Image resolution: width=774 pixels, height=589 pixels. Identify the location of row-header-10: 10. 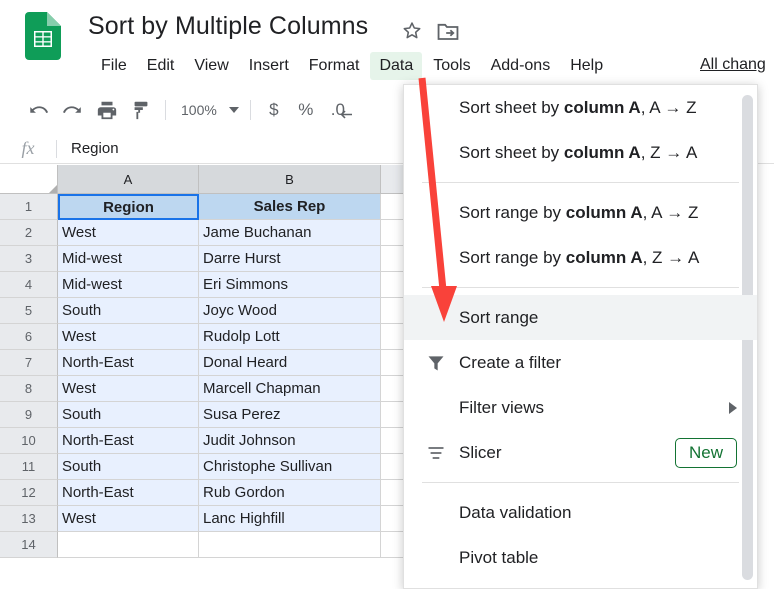
(29, 441).